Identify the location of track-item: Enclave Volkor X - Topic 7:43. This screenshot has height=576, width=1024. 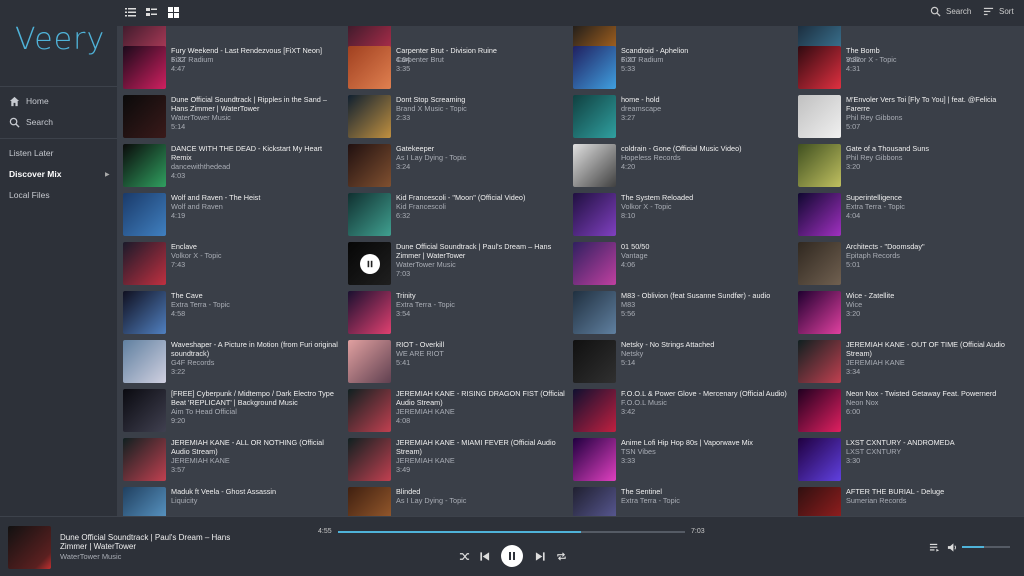
(235, 265).